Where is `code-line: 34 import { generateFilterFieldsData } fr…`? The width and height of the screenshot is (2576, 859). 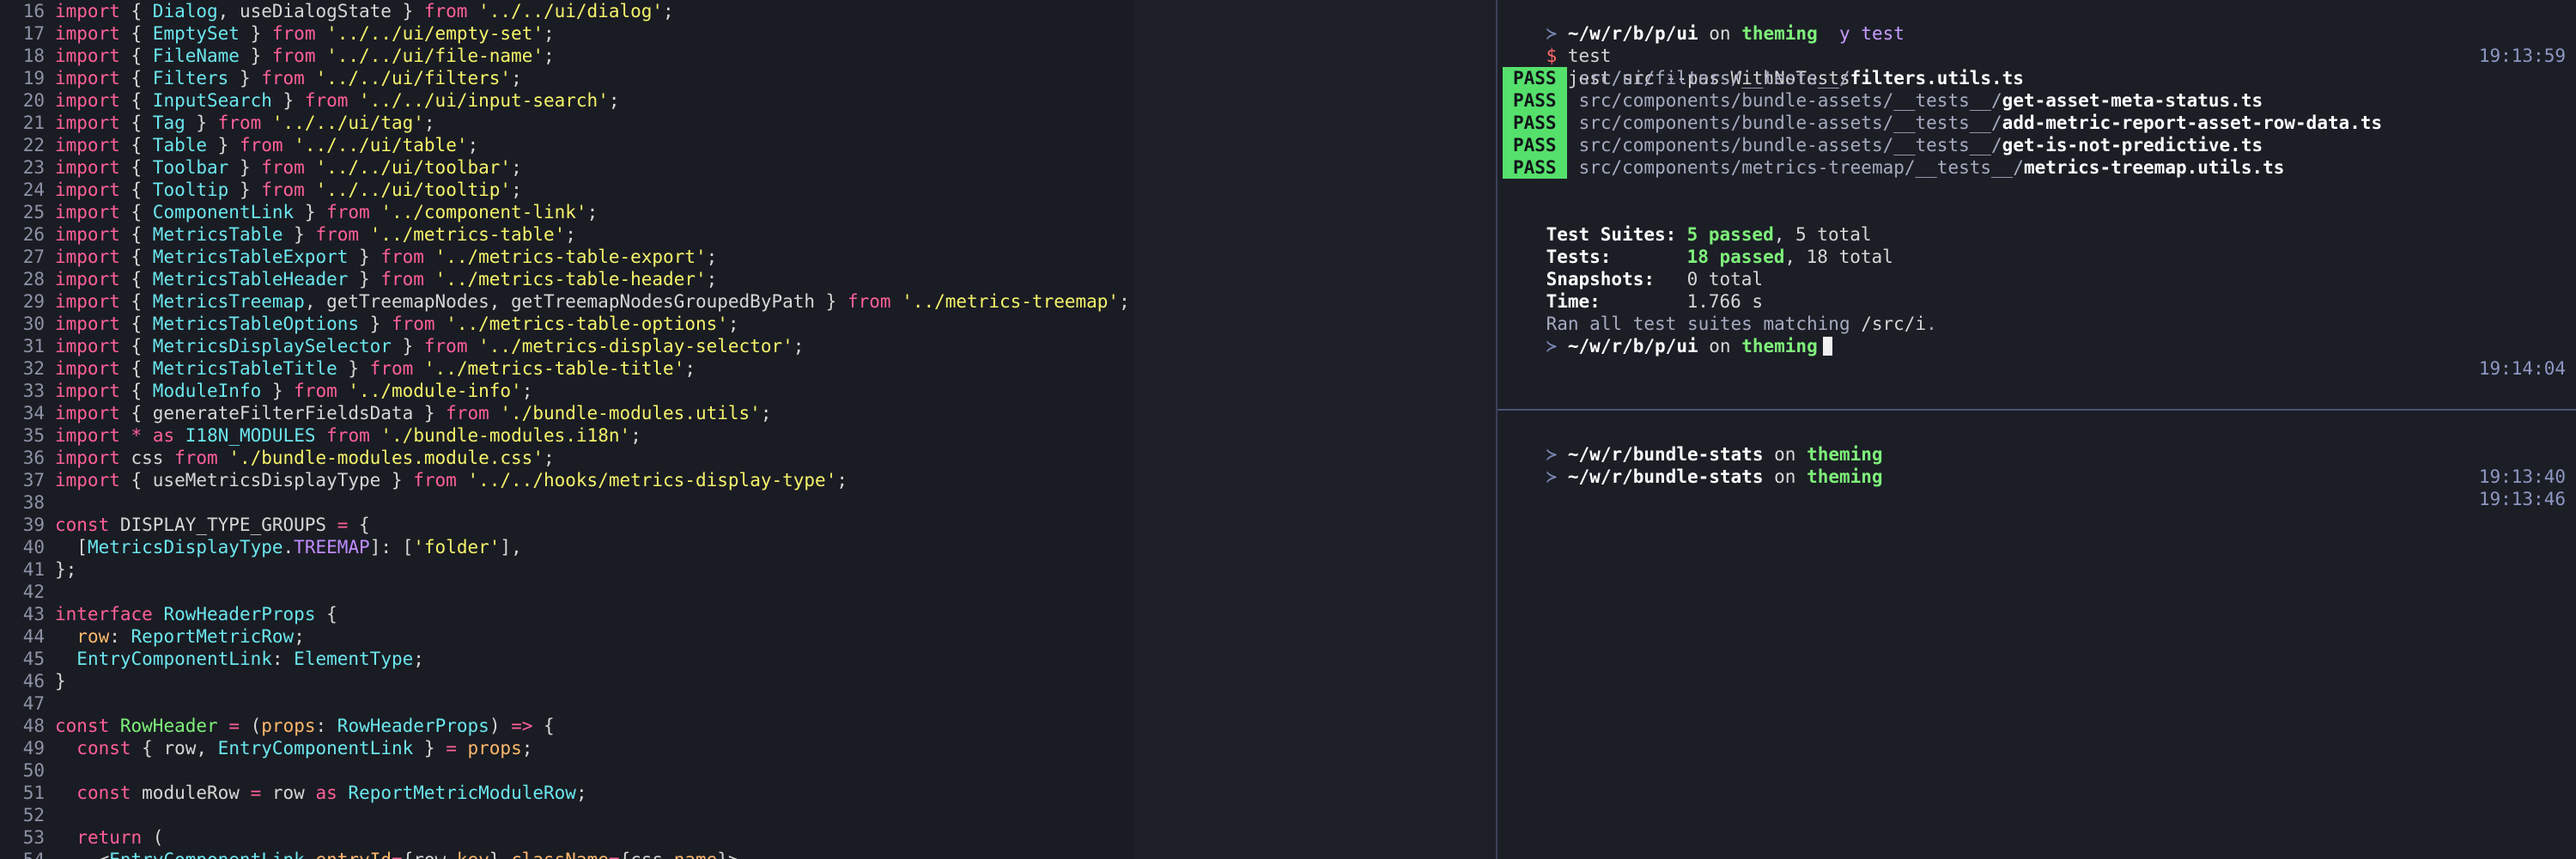 code-line: 34 import { generateFilterFieldsData } fr… is located at coordinates (386, 413).